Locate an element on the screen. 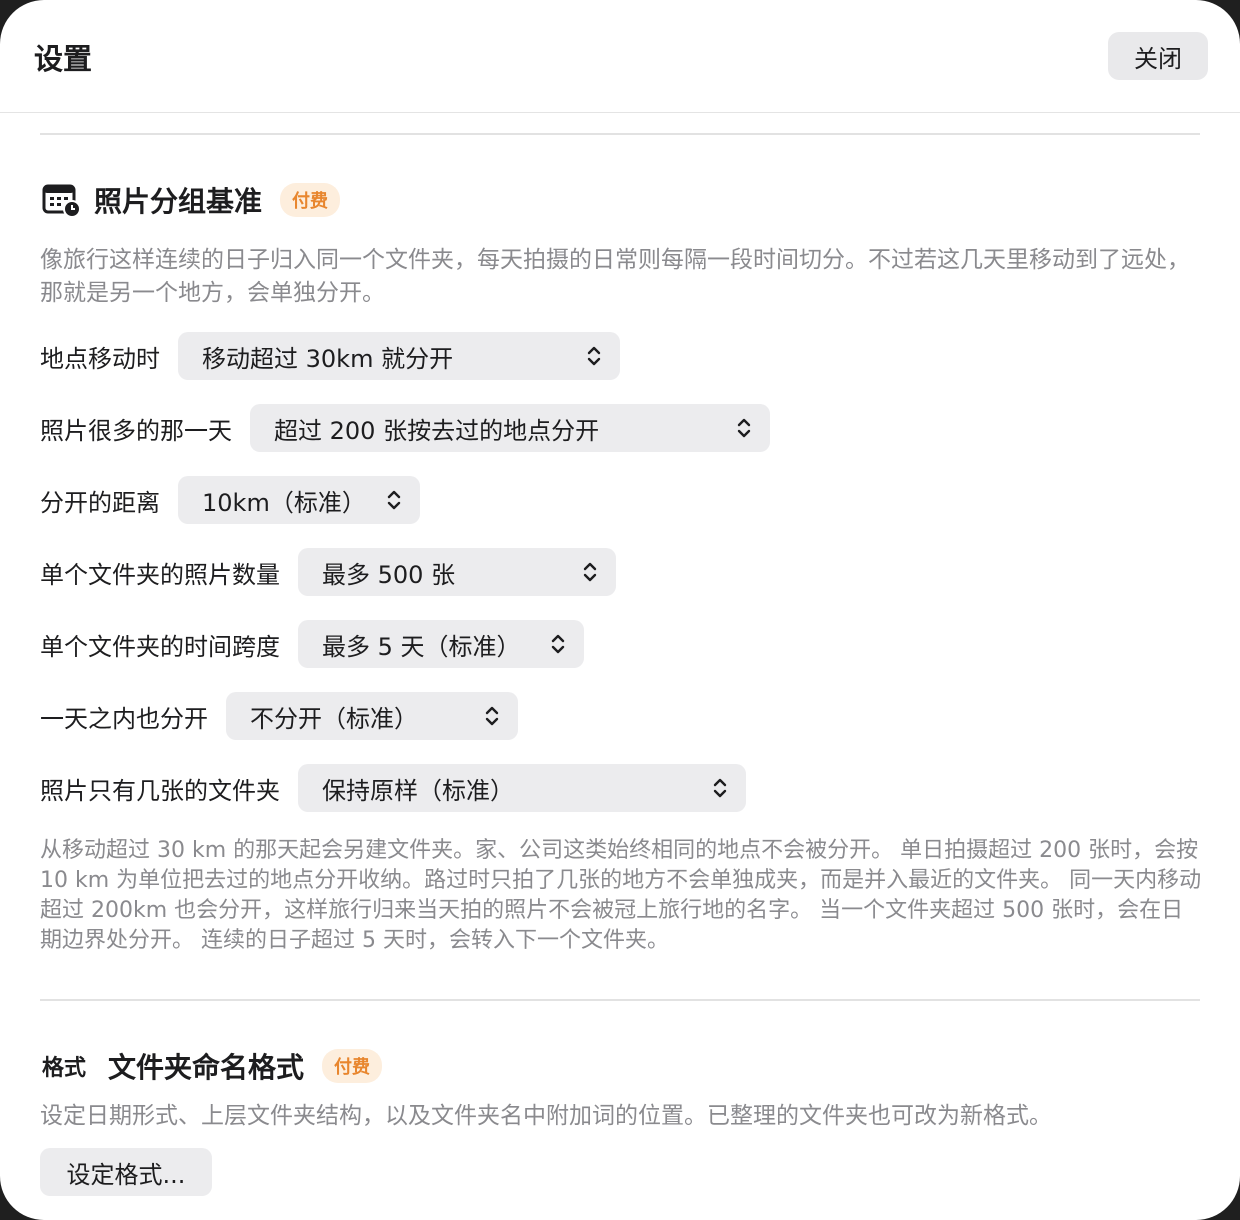  split-distance-select: 10km（标准） is located at coordinates (299, 500).